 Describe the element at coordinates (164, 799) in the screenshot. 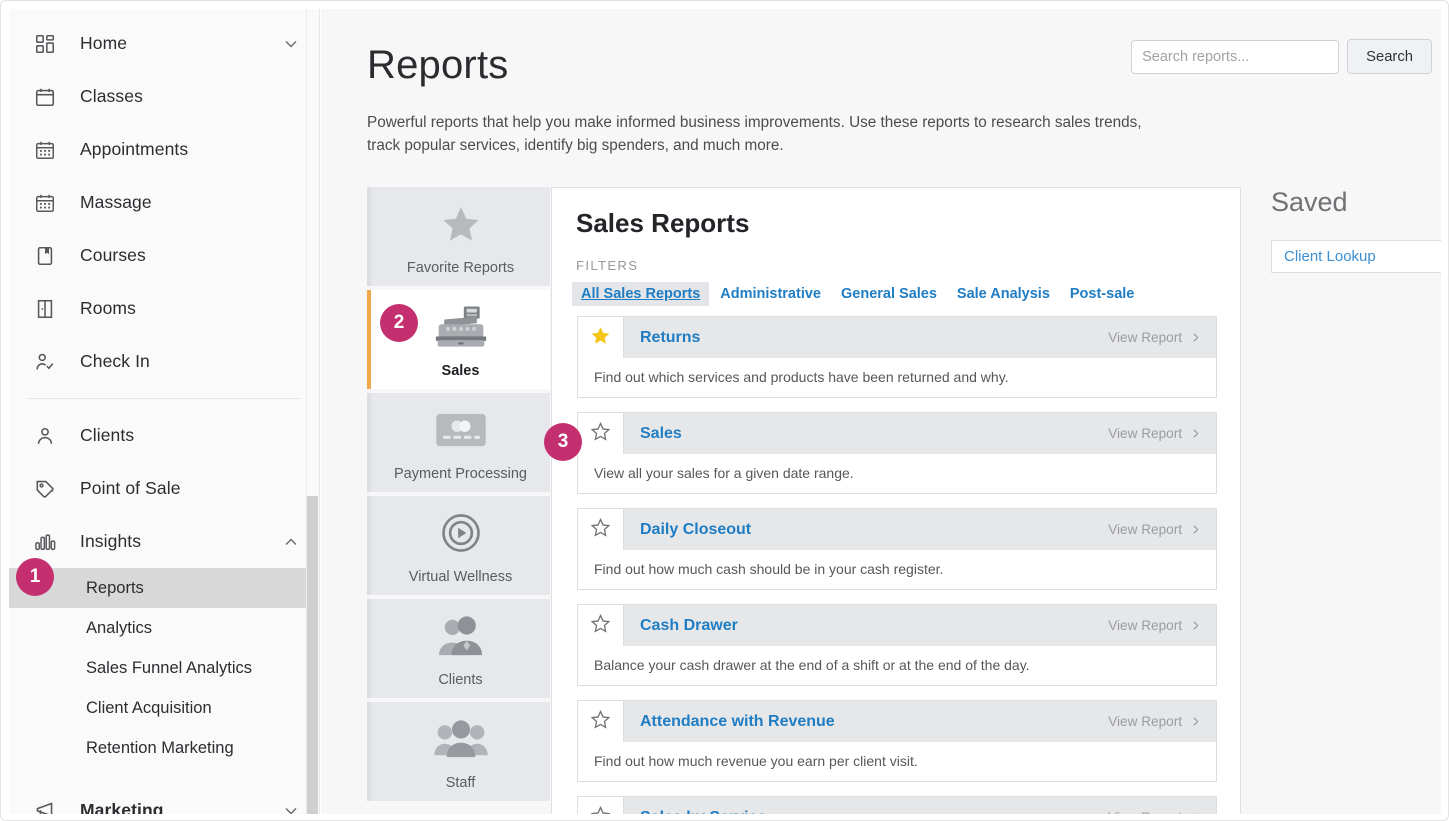

I see `sidebar-item-marketing: Marketing` at that location.